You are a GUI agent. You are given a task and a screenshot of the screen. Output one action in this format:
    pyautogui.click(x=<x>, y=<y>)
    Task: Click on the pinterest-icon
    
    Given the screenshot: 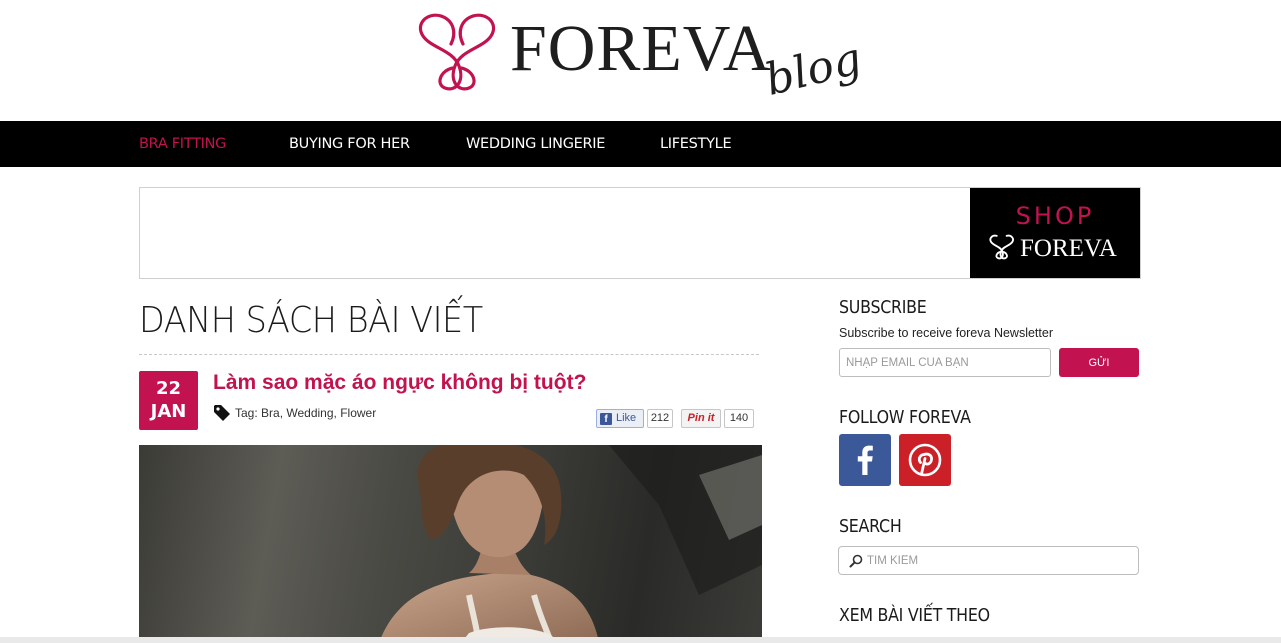 What is the action you would take?
    pyautogui.click(x=925, y=460)
    